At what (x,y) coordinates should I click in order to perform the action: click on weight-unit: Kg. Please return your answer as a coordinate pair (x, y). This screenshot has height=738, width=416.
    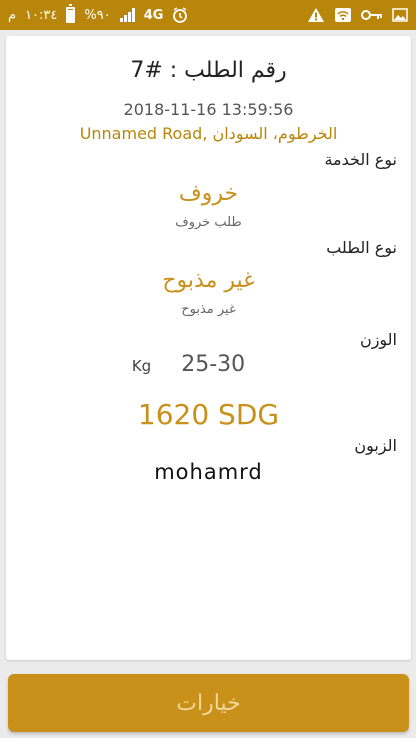
    Looking at the image, I should click on (141, 366).